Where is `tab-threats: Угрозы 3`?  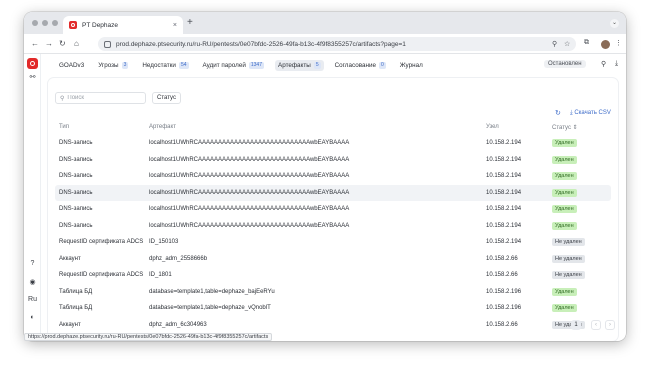
tab-threats: Угрозы 3 is located at coordinates (113, 65).